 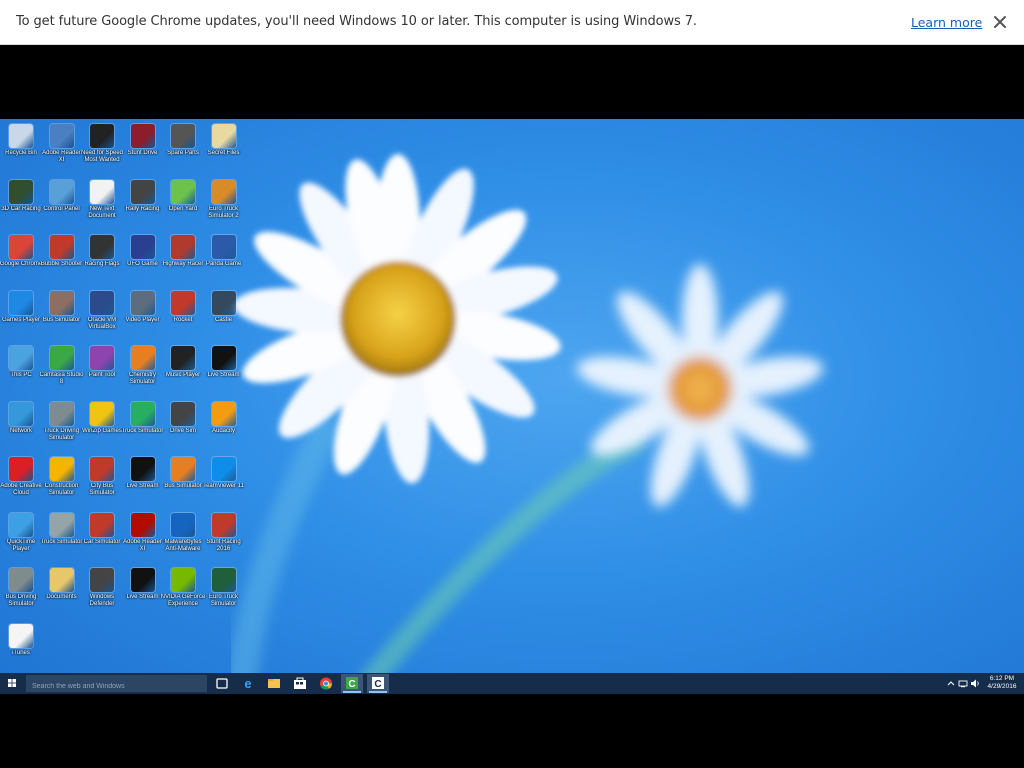 What do you see at coordinates (248, 683) in the screenshot?
I see `edge-icon: e` at bounding box center [248, 683].